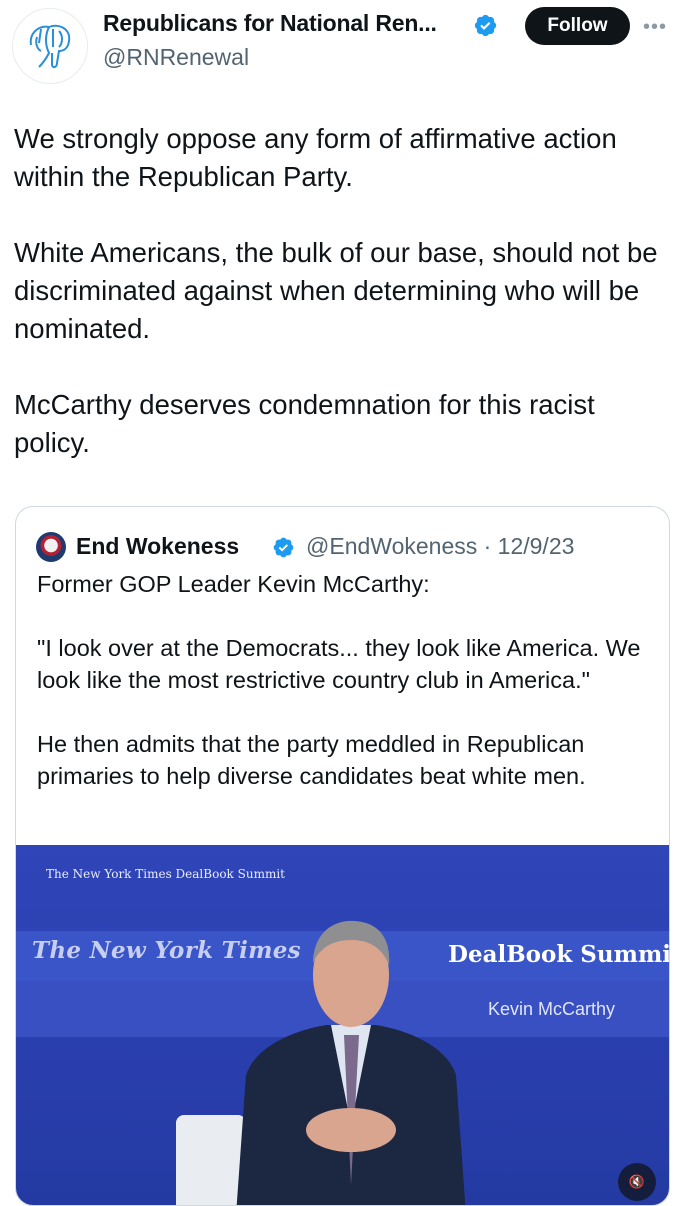 Image resolution: width=685 pixels, height=1206 pixels. I want to click on author-handle: @RNRenewal, so click(176, 57).